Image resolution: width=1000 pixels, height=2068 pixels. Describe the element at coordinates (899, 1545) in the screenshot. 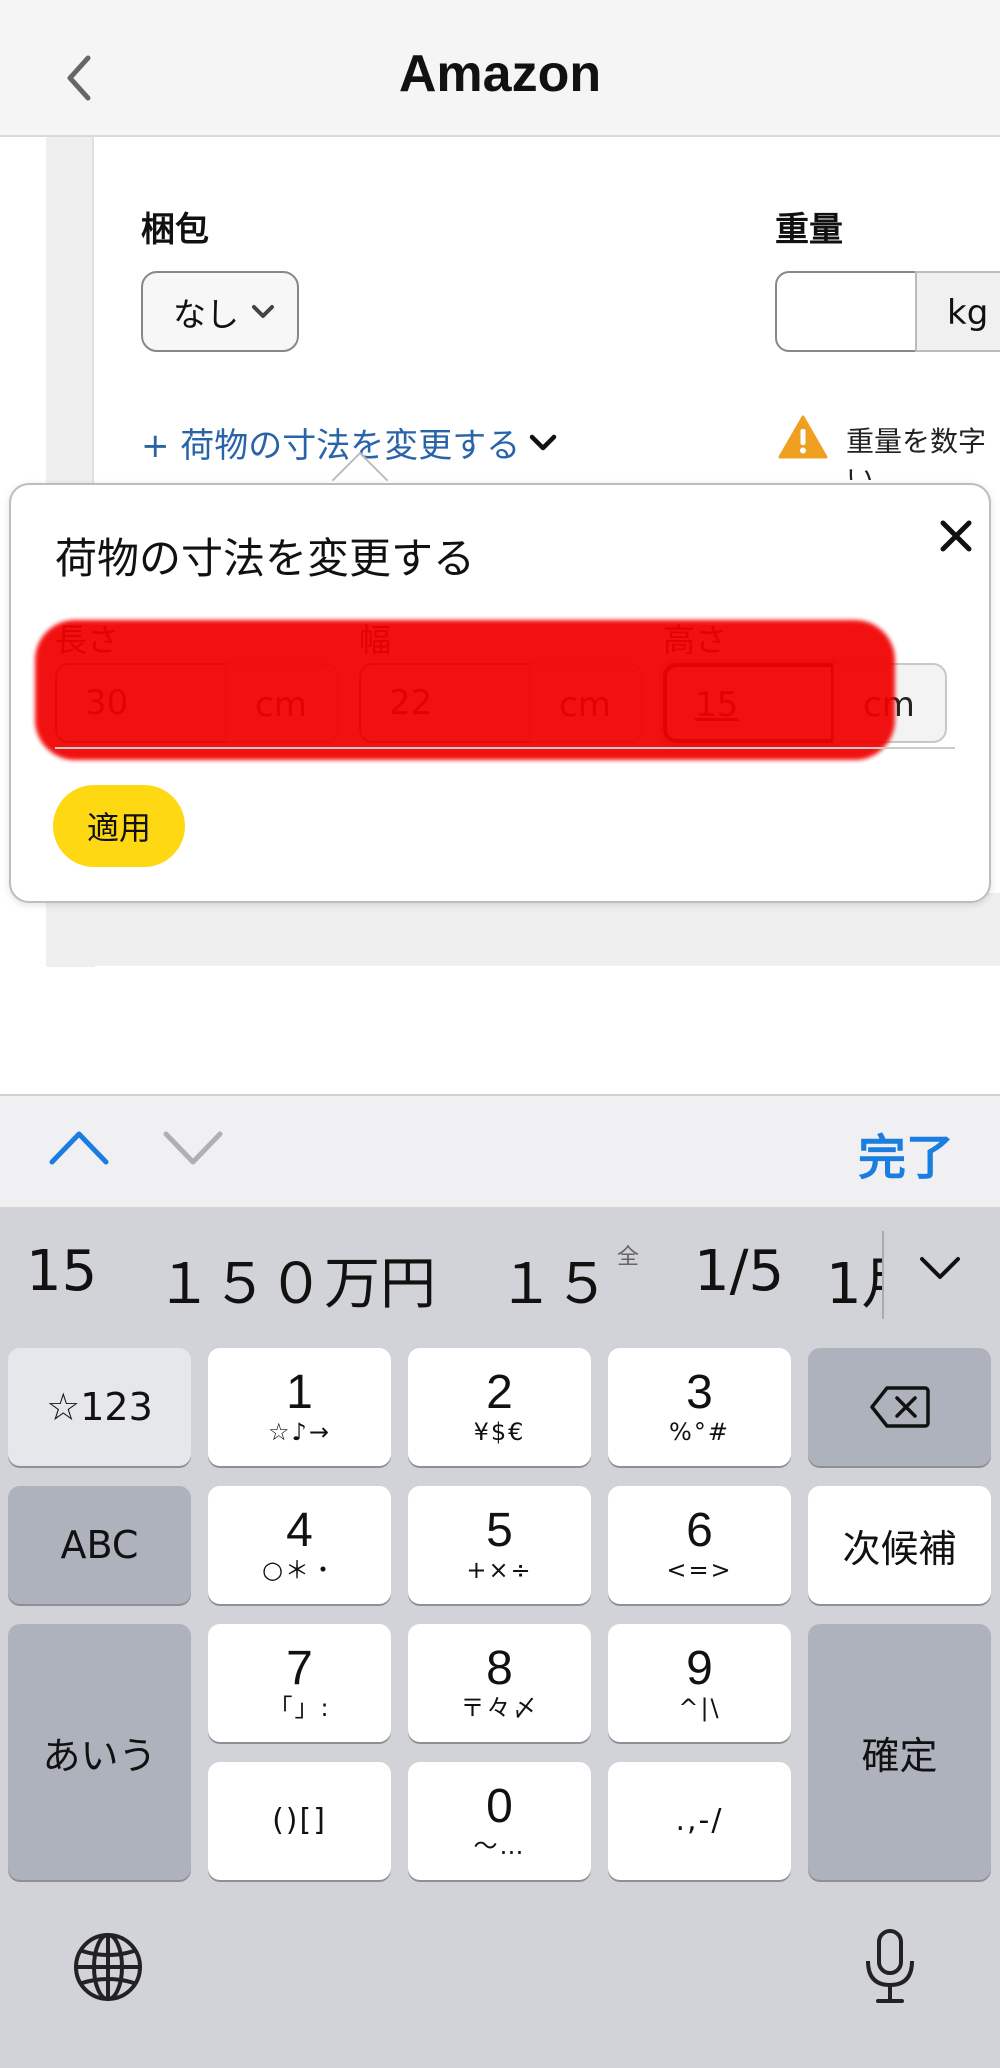

I see `next-candidate-key: 次候補` at that location.